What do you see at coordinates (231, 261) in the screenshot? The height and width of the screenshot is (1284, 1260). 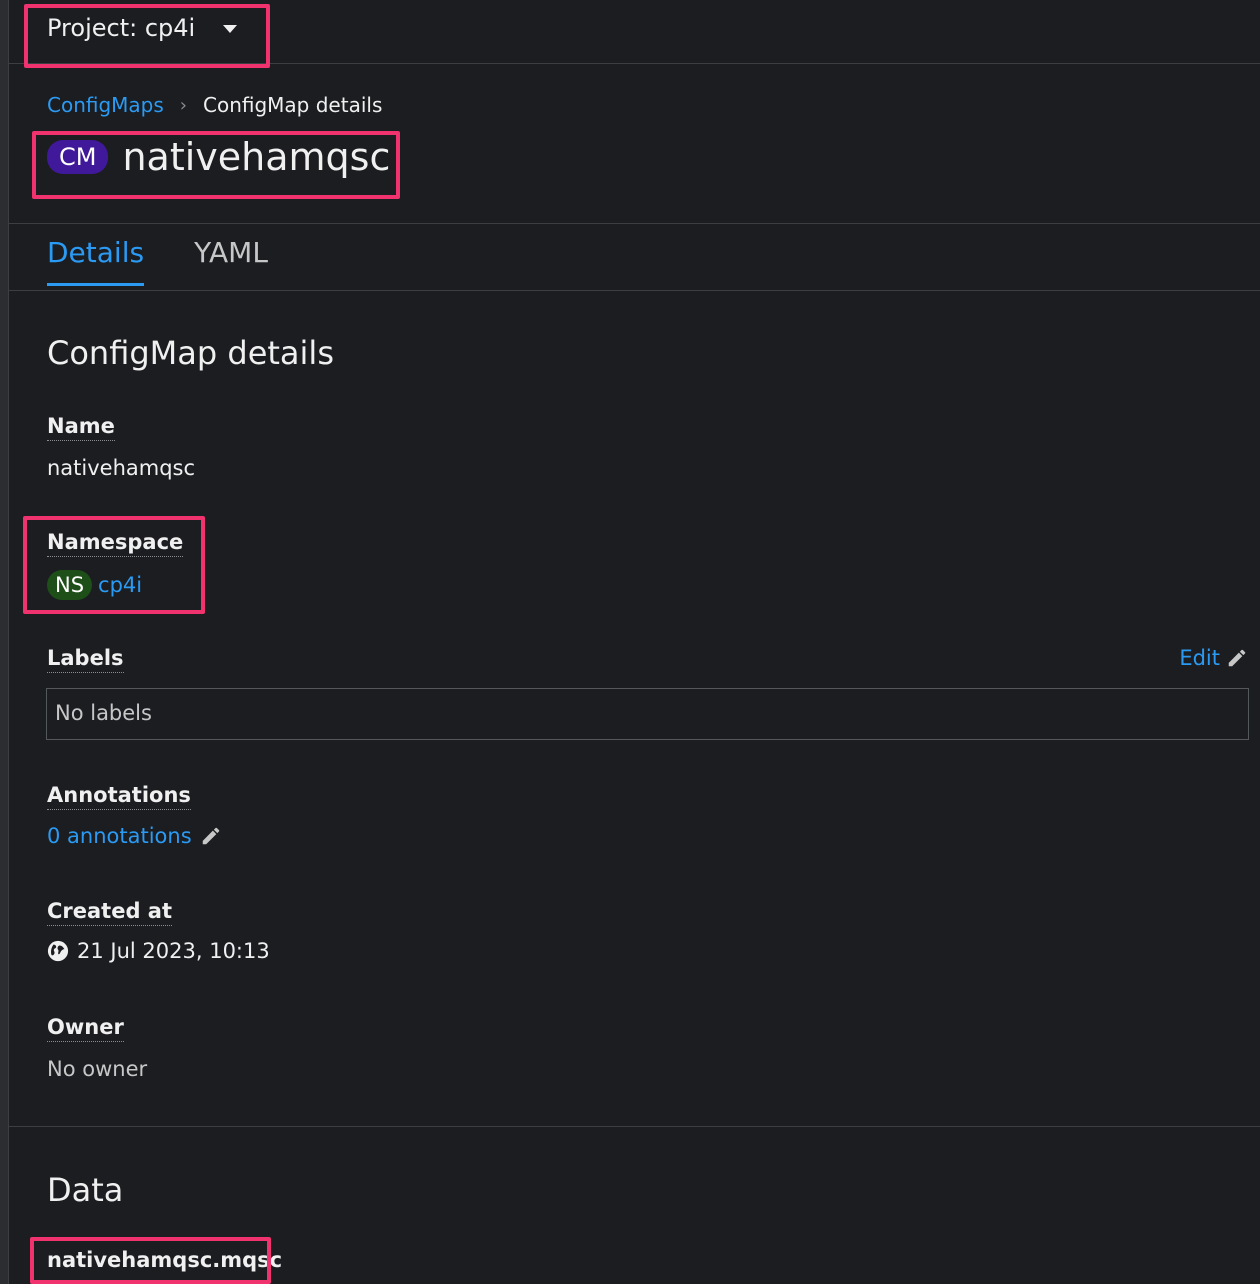 I see `tab-yaml: YAML` at bounding box center [231, 261].